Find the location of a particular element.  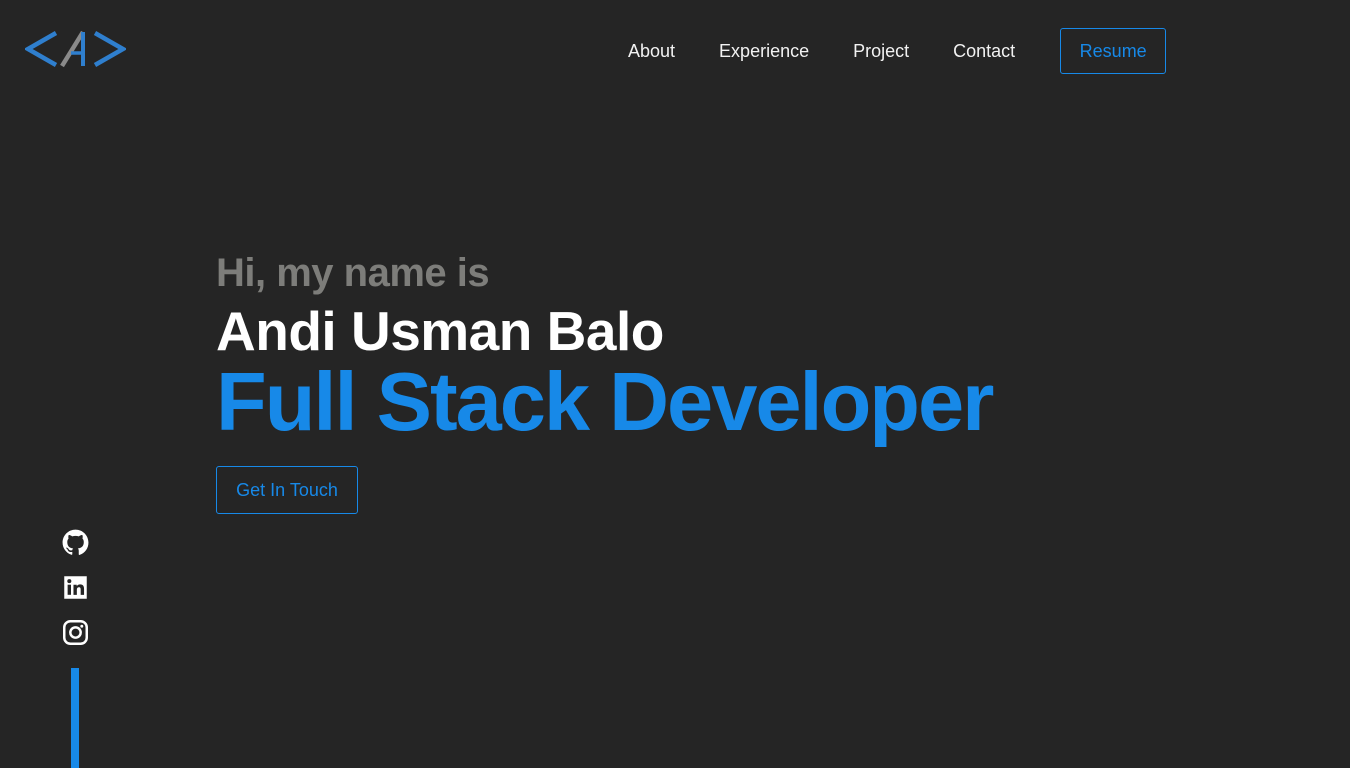

linkedin-link is located at coordinates (75, 587).